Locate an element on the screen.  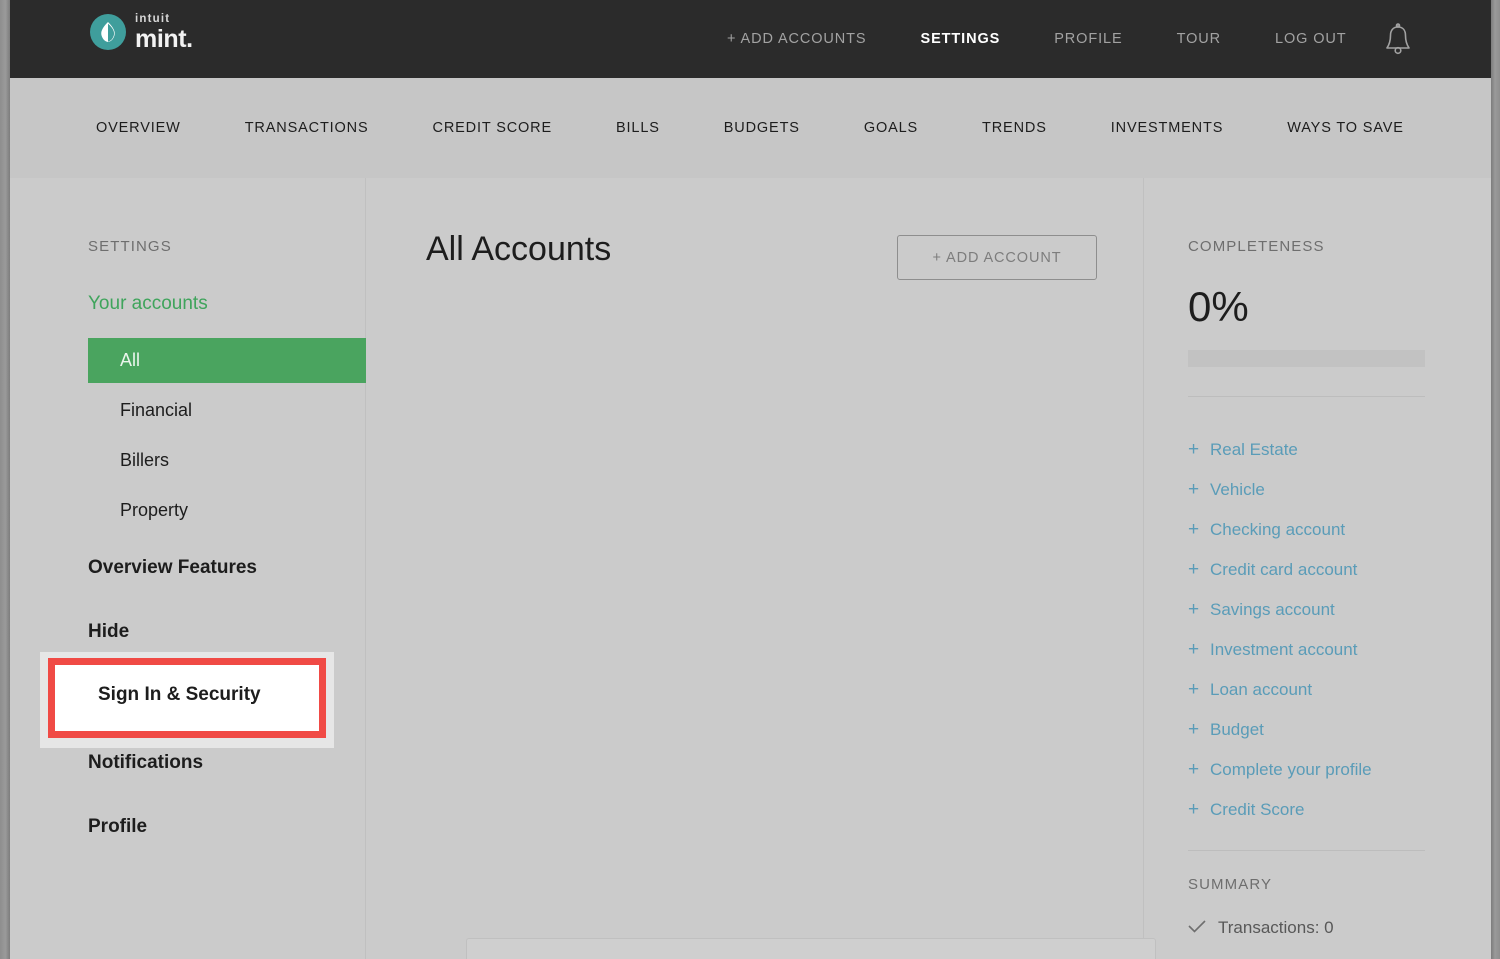
subnav-item-transactions: TRANSACTIONS is located at coordinates (307, 128).